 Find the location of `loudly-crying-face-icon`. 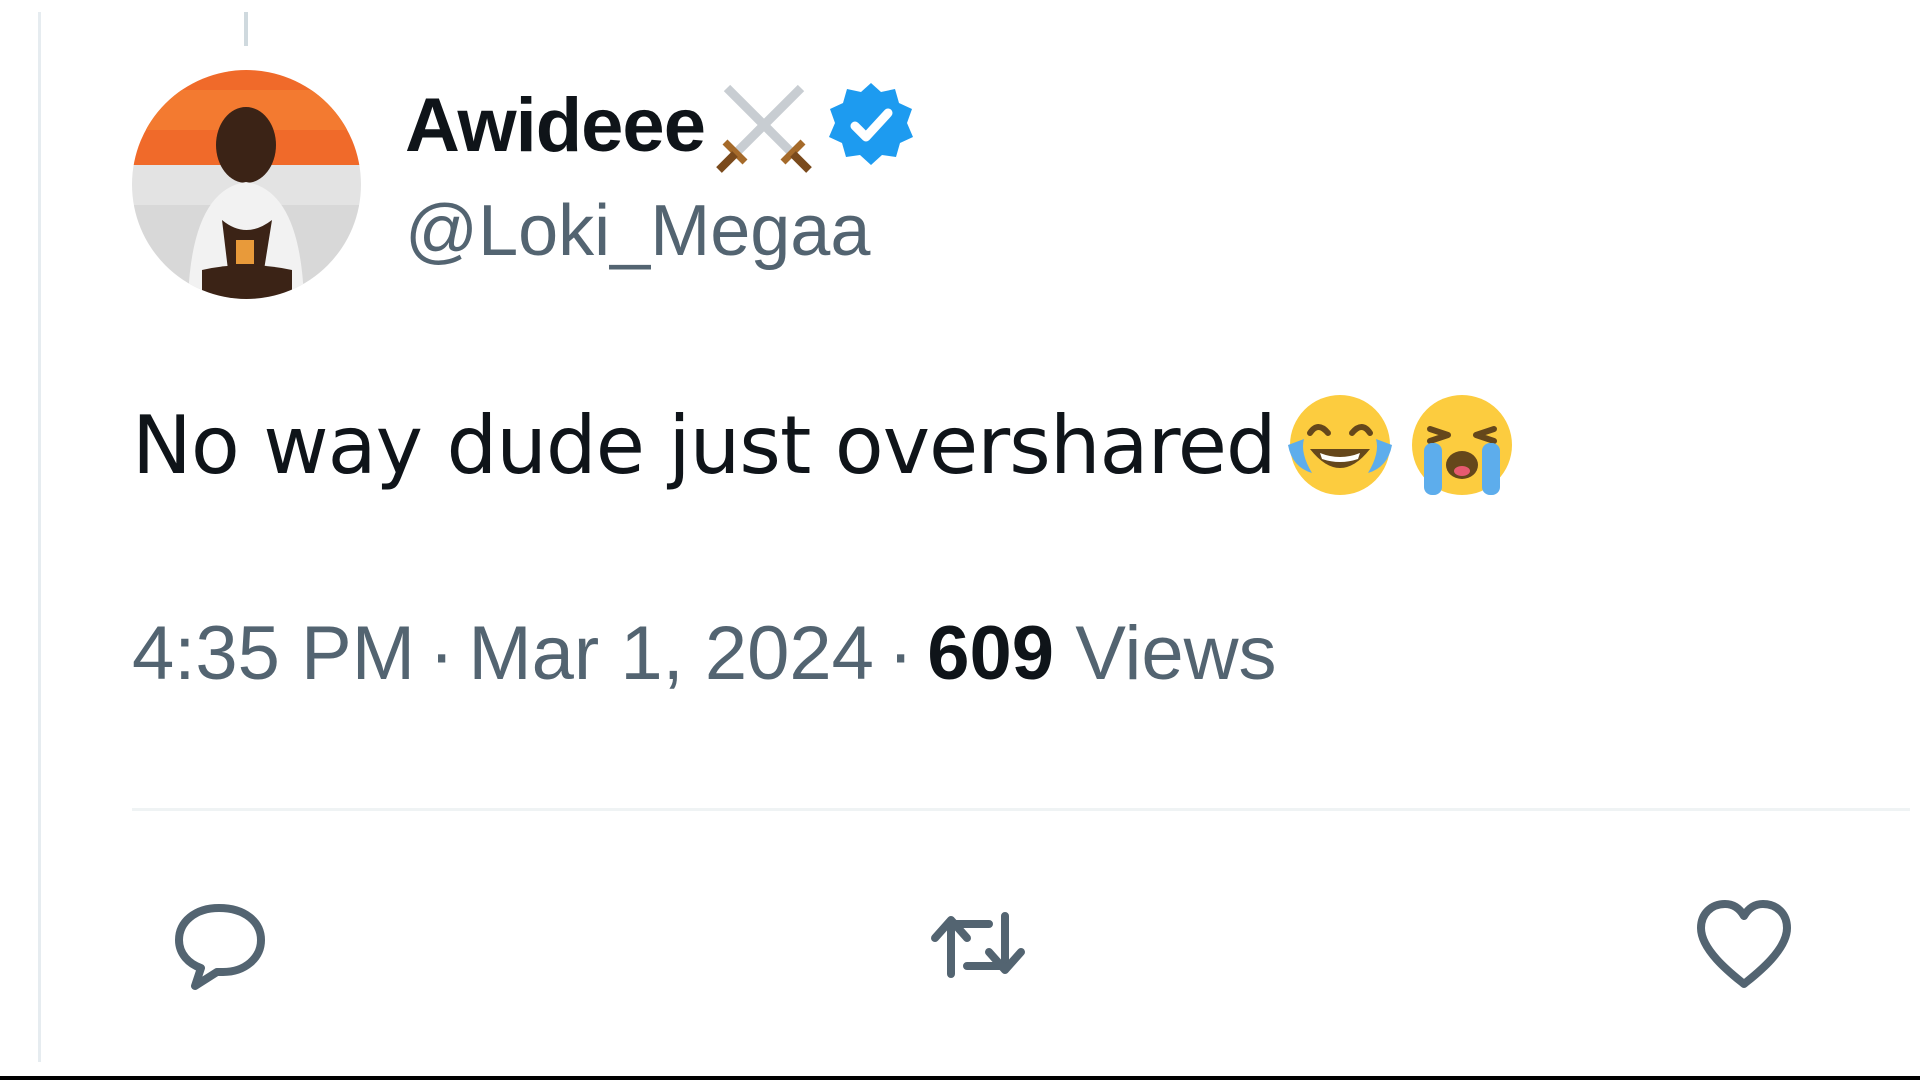

loudly-crying-face-icon is located at coordinates (1462, 445).